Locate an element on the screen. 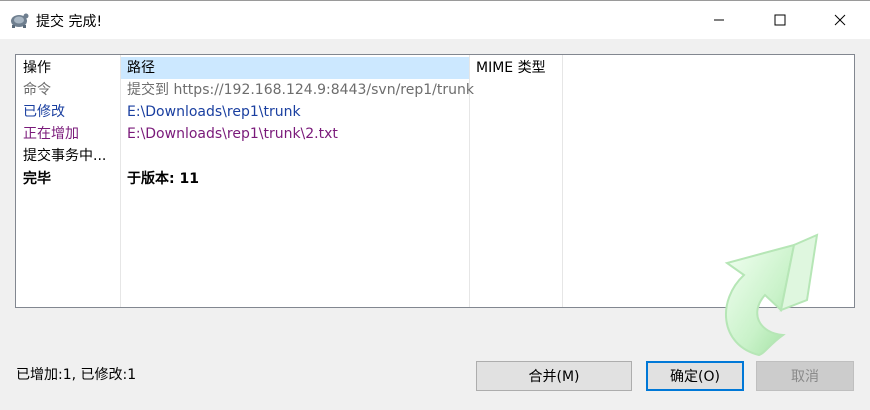 The width and height of the screenshot is (870, 410). tortoise-svn-icon is located at coordinates (20, 20).